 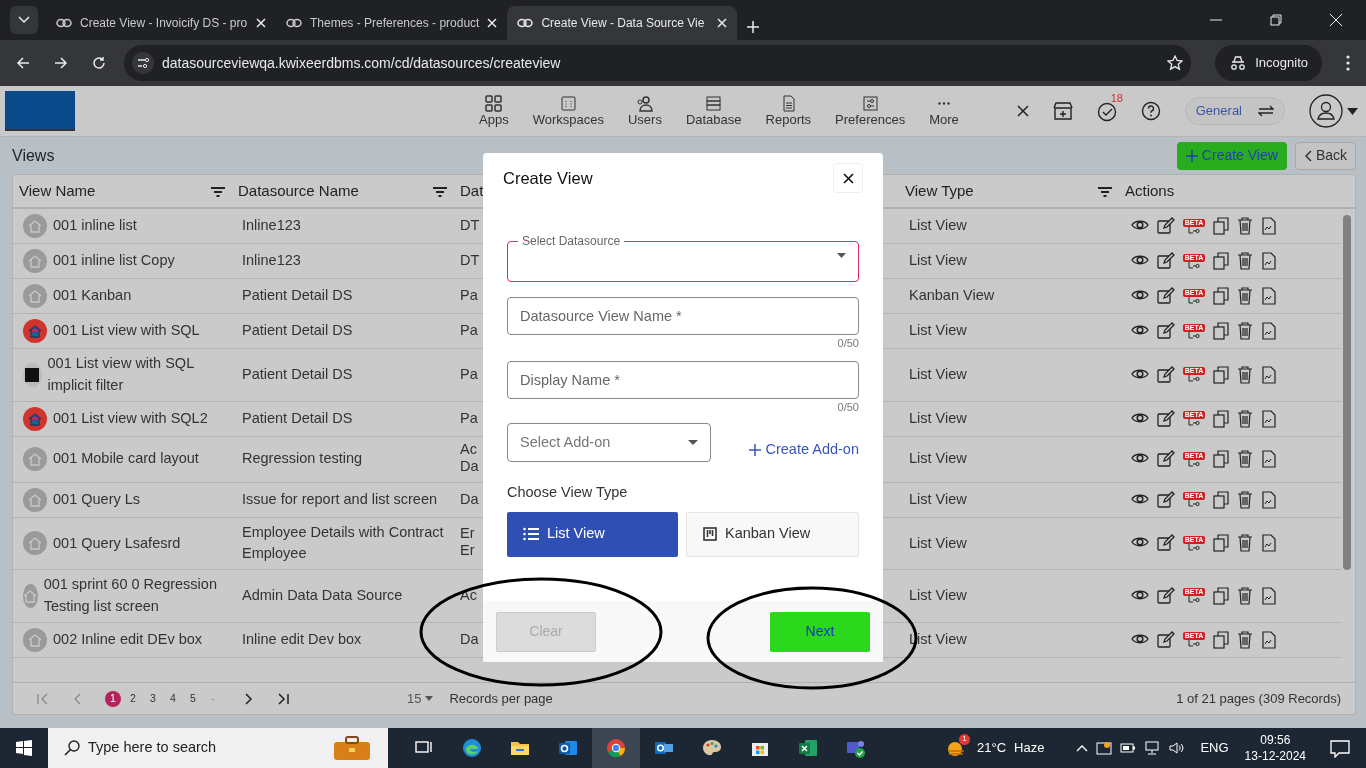 I want to click on browser-tab: Themes - Preferences - product, so click(x=392, y=23).